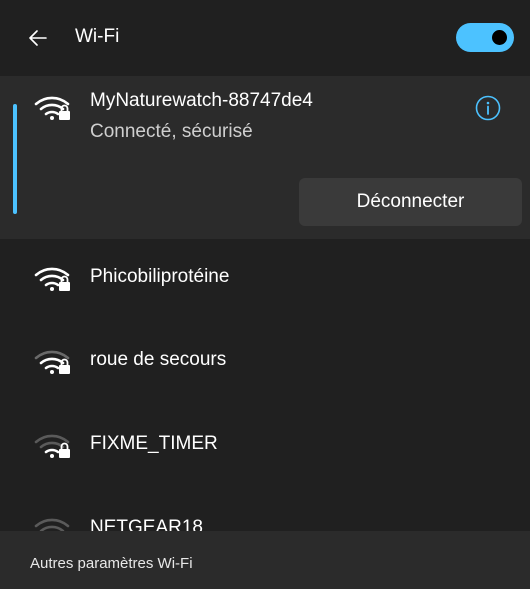 The height and width of the screenshot is (589, 530). What do you see at coordinates (485, 37) in the screenshot?
I see `wifi-toggle` at bounding box center [485, 37].